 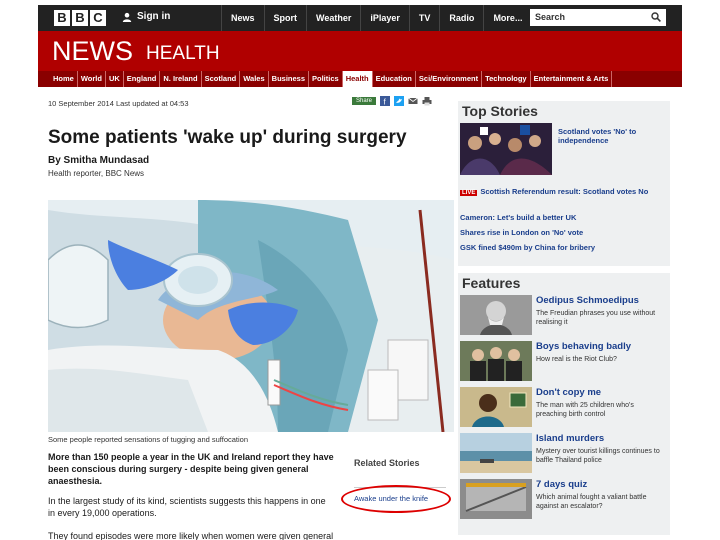 I want to click on print-icon, so click(x=427, y=101).